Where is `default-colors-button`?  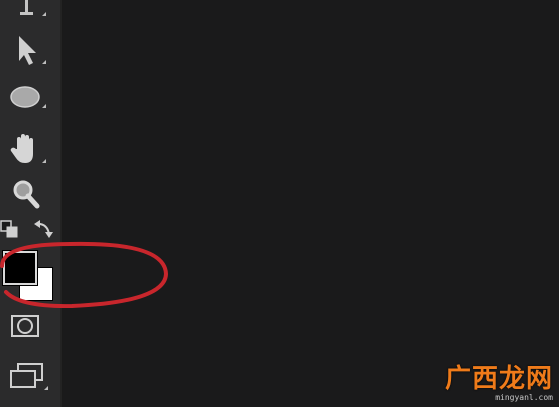
default-colors-button is located at coordinates (10, 229).